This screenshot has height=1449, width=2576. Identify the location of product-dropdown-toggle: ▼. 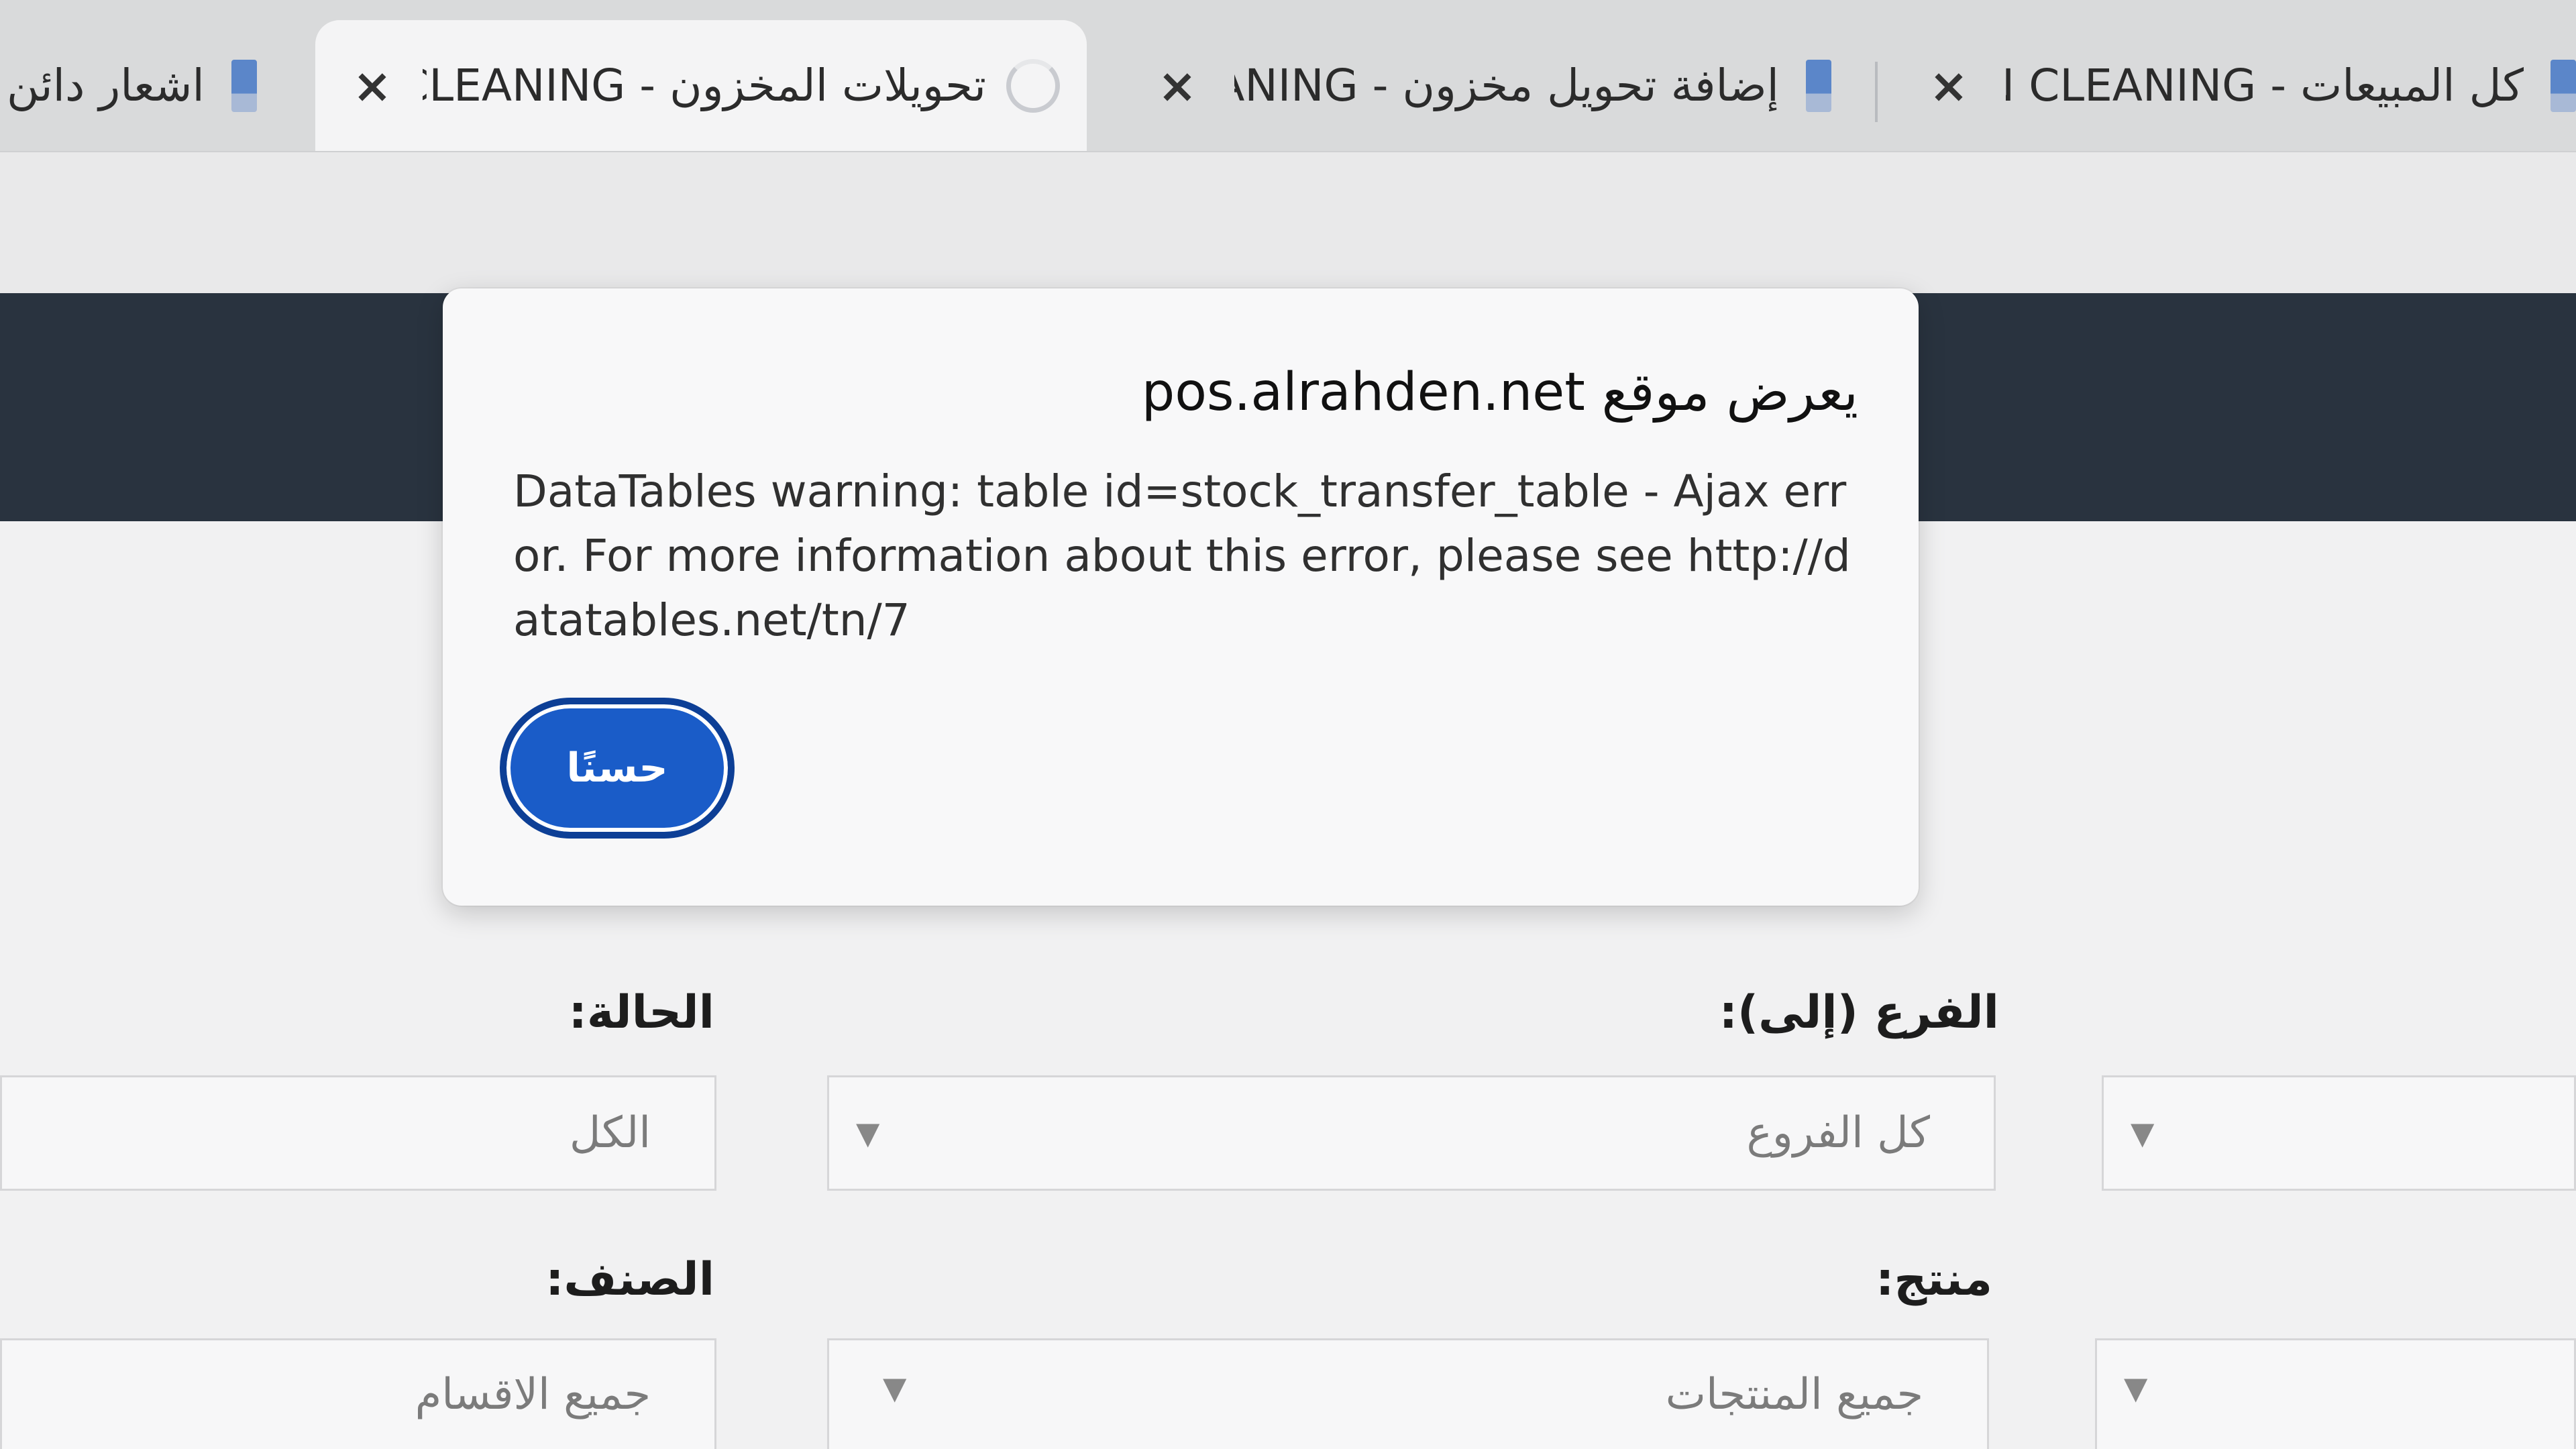
(2335, 1393).